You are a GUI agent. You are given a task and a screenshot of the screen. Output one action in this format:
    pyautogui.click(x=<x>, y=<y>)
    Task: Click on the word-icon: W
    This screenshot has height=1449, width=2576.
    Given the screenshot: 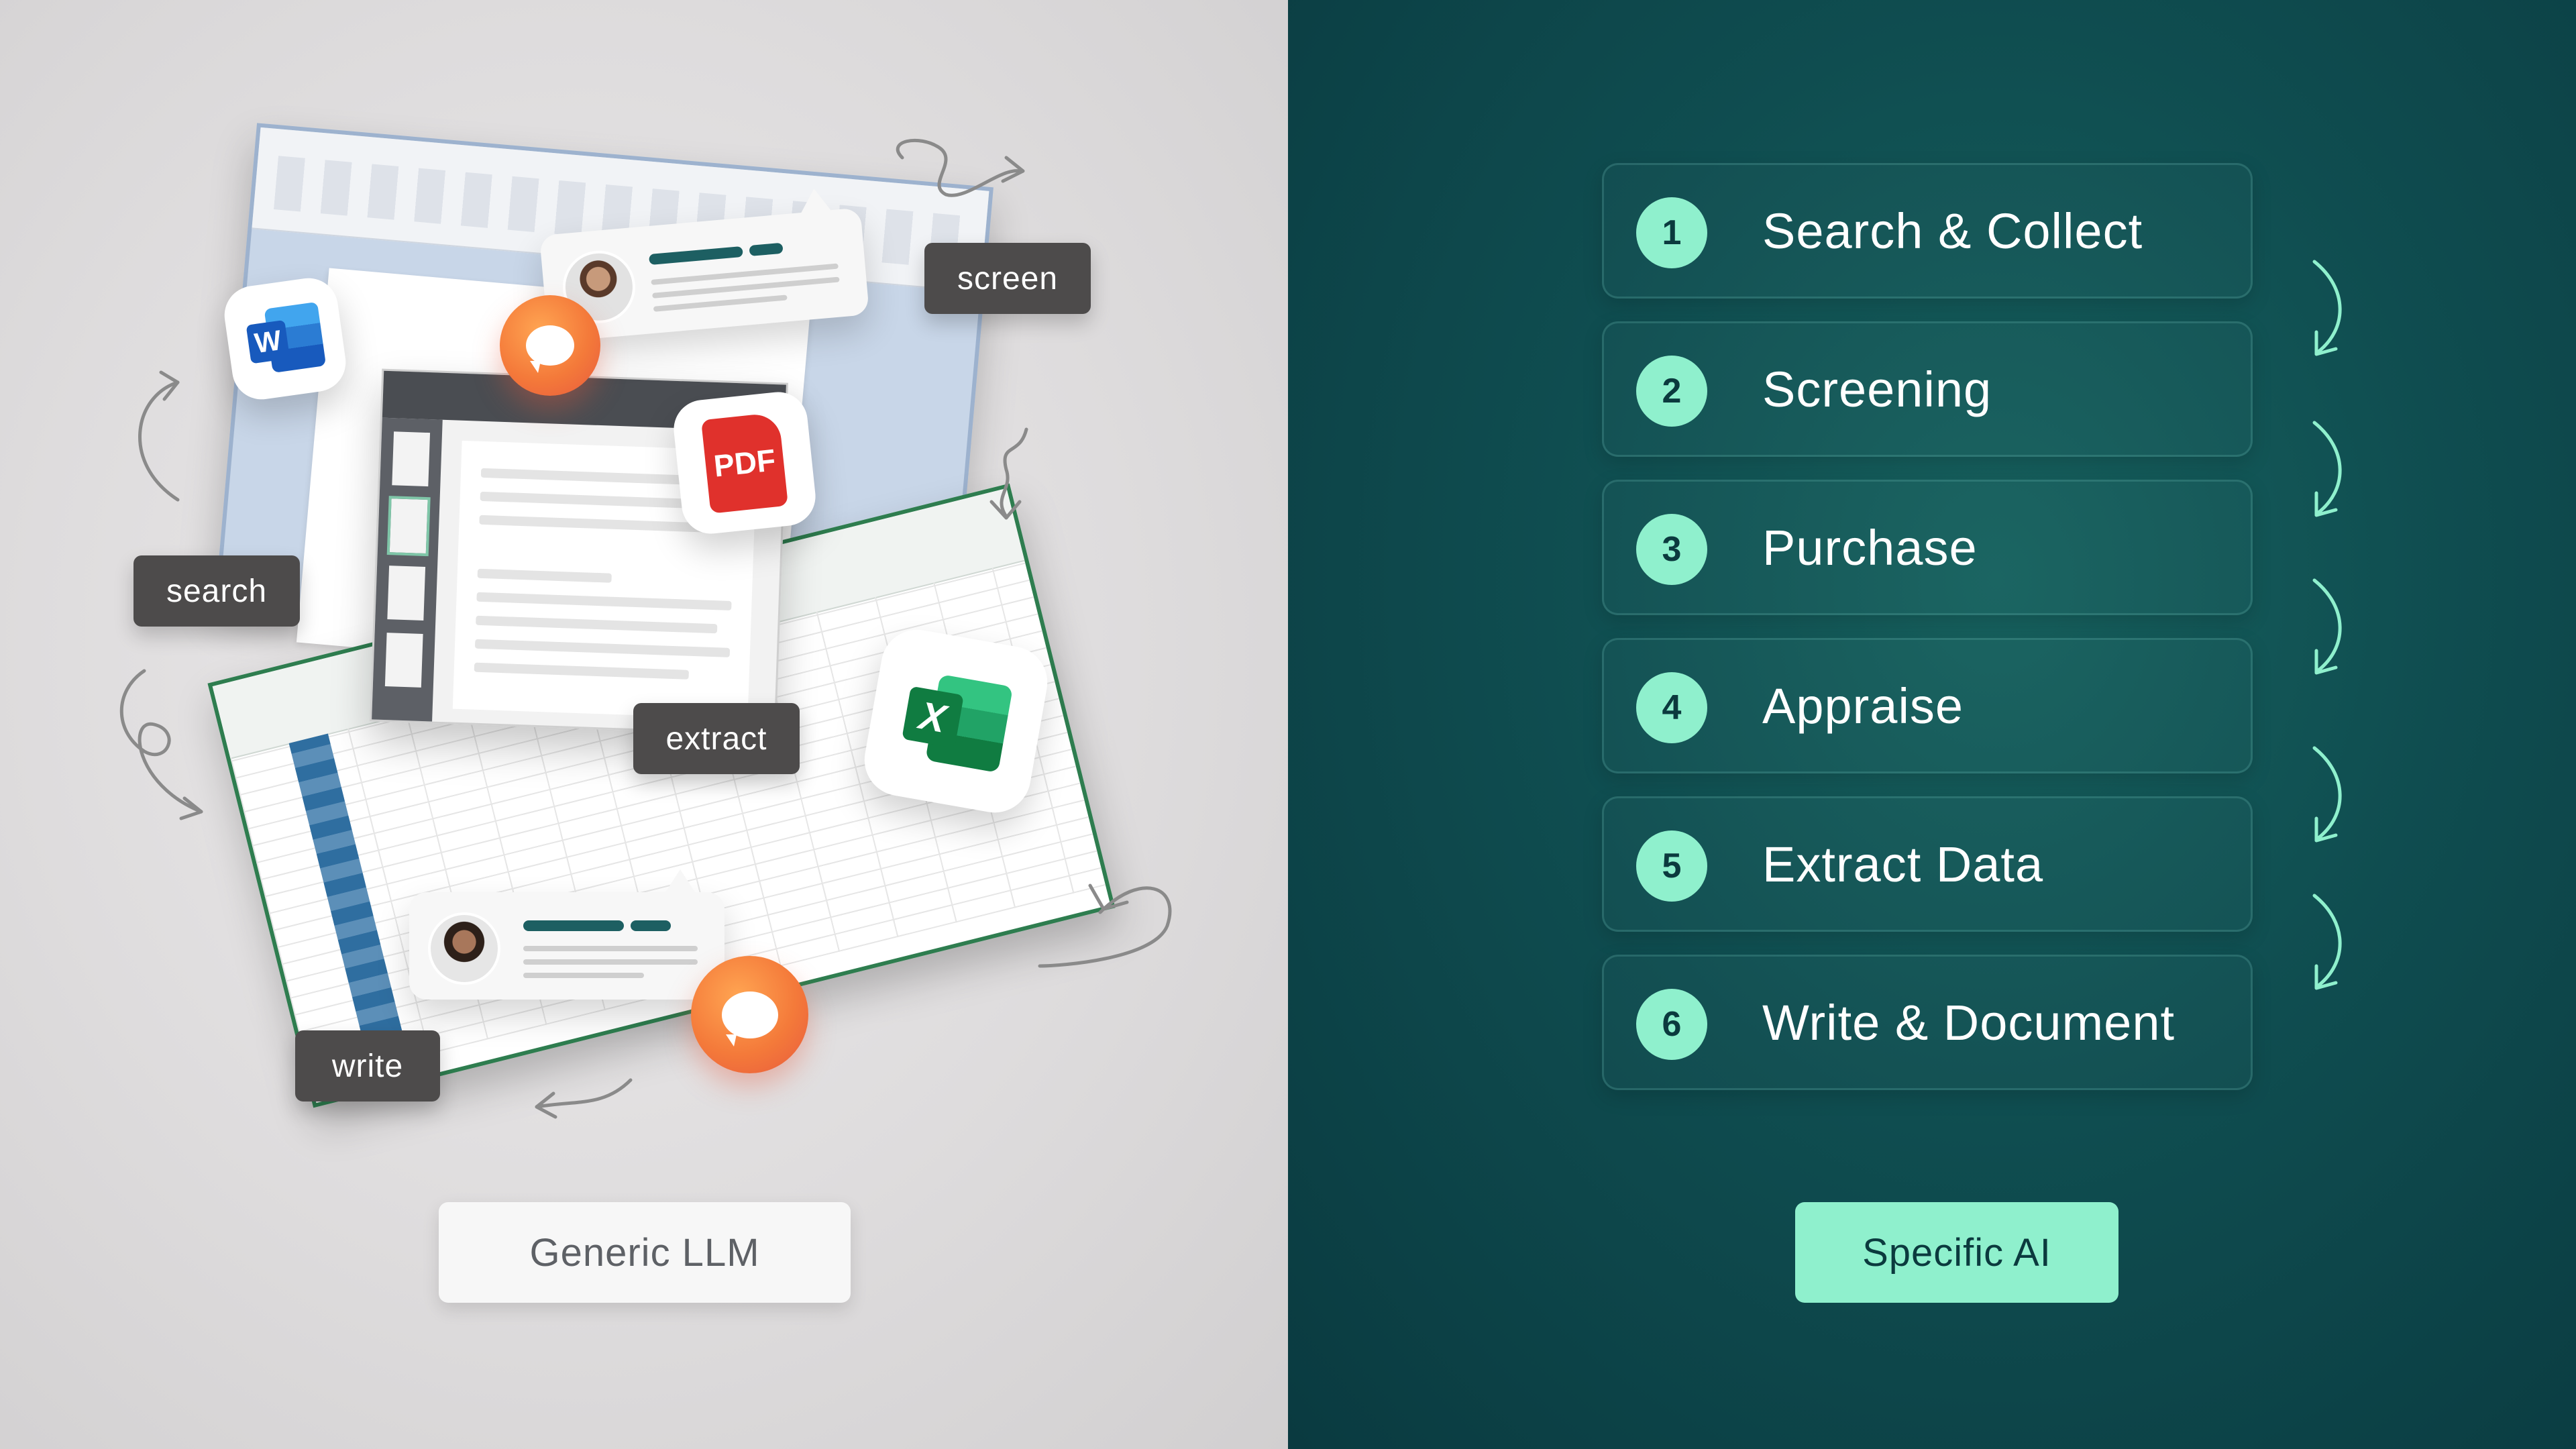 What is the action you would take?
    pyautogui.click(x=268, y=341)
    